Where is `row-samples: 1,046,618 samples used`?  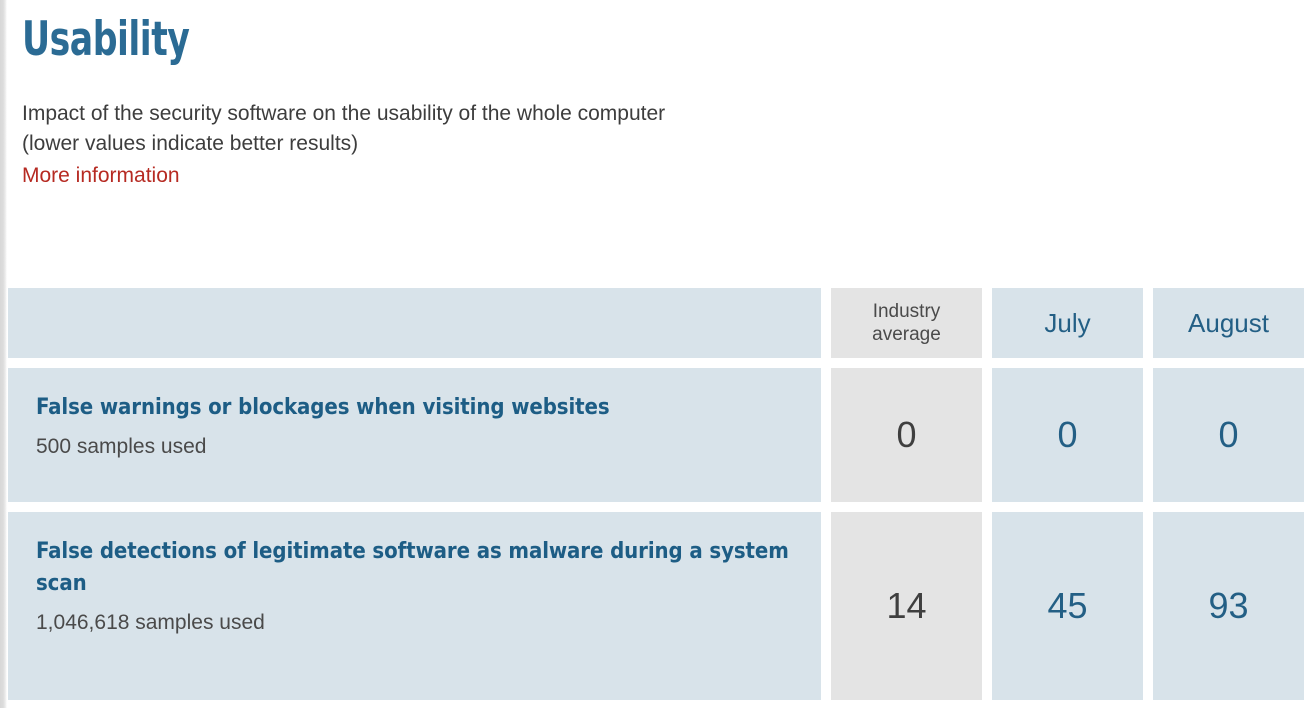
row-samples: 1,046,618 samples used is located at coordinates (150, 622).